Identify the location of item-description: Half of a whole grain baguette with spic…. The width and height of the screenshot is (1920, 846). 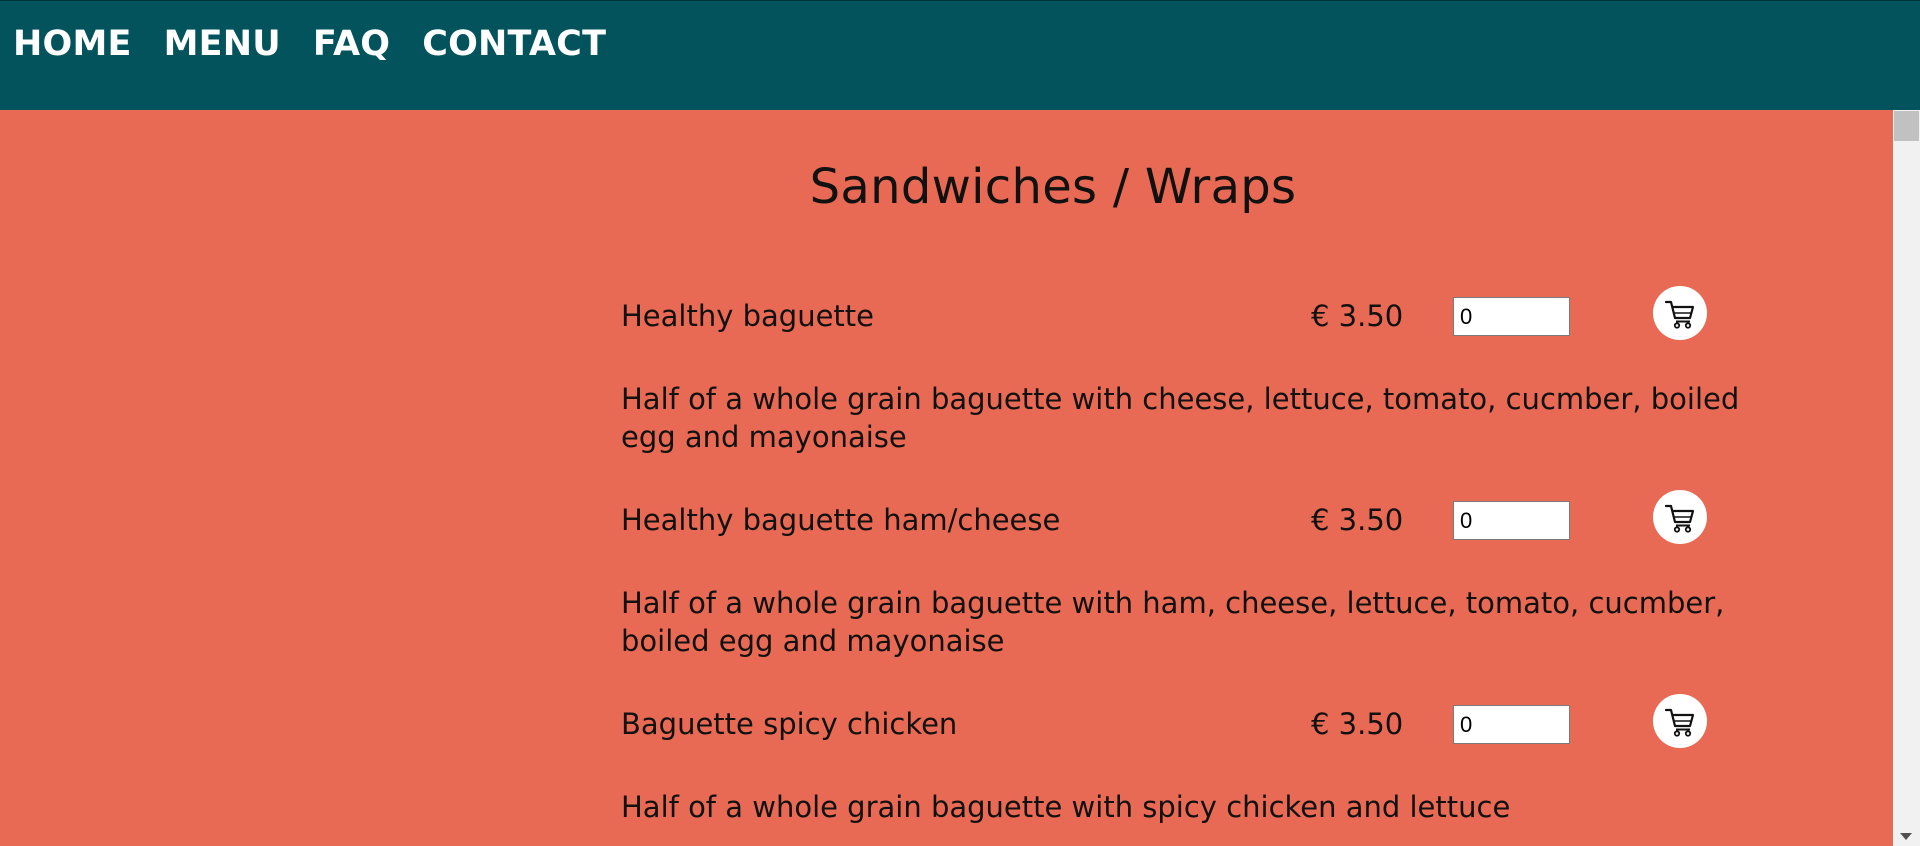
(1066, 807).